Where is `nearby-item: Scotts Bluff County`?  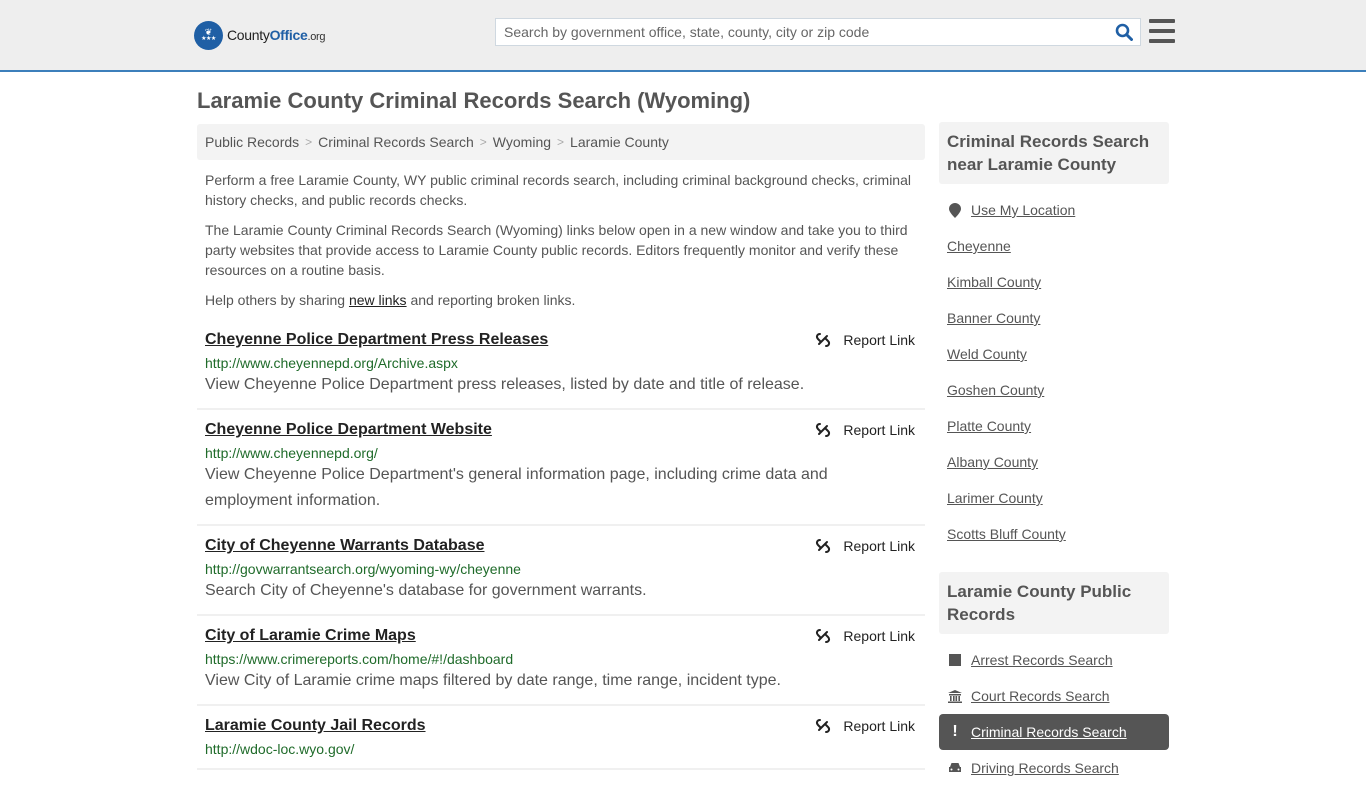 nearby-item: Scotts Bluff County is located at coordinates (1054, 534).